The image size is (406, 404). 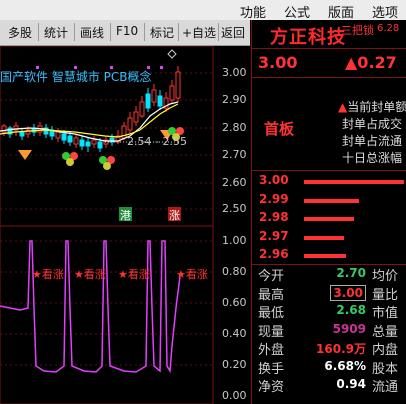 What do you see at coordinates (253, 11) in the screenshot?
I see `menu-function: 功能` at bounding box center [253, 11].